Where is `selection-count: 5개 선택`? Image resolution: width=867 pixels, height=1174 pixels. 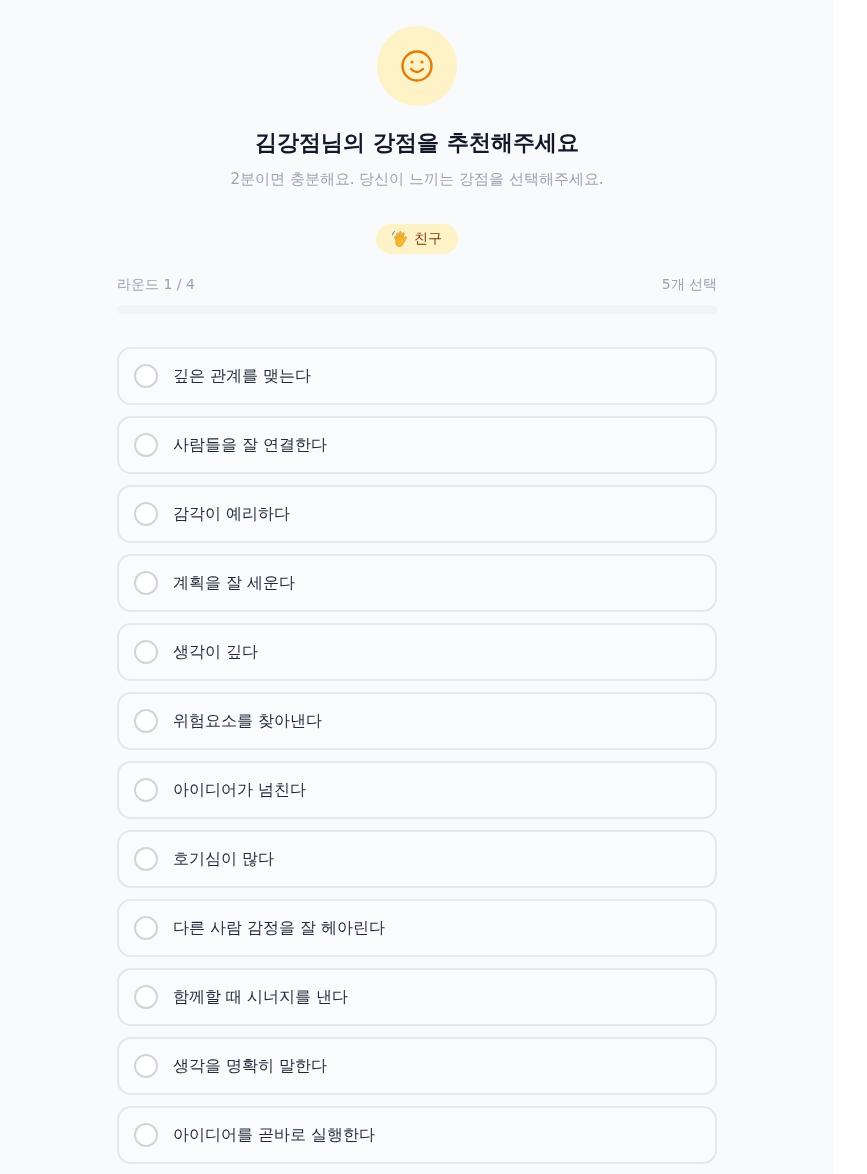 selection-count: 5개 선택 is located at coordinates (689, 284).